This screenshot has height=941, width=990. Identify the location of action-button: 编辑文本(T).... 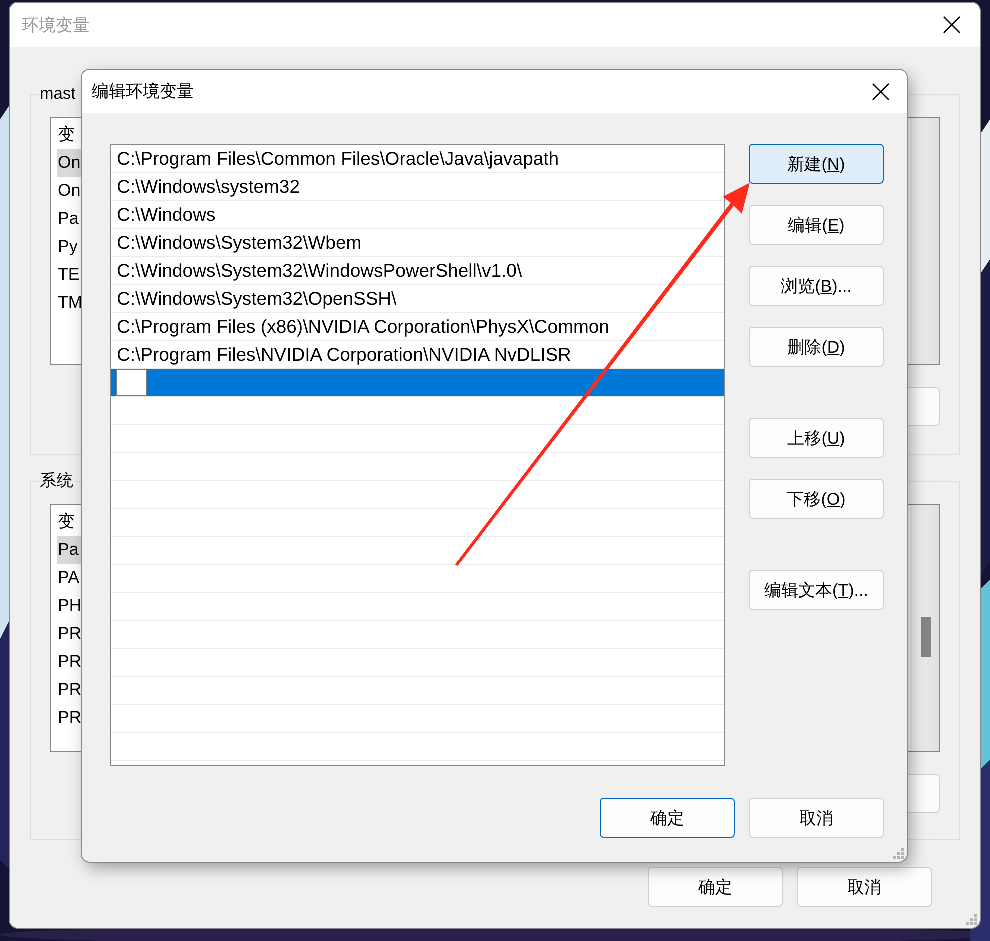
(816, 590).